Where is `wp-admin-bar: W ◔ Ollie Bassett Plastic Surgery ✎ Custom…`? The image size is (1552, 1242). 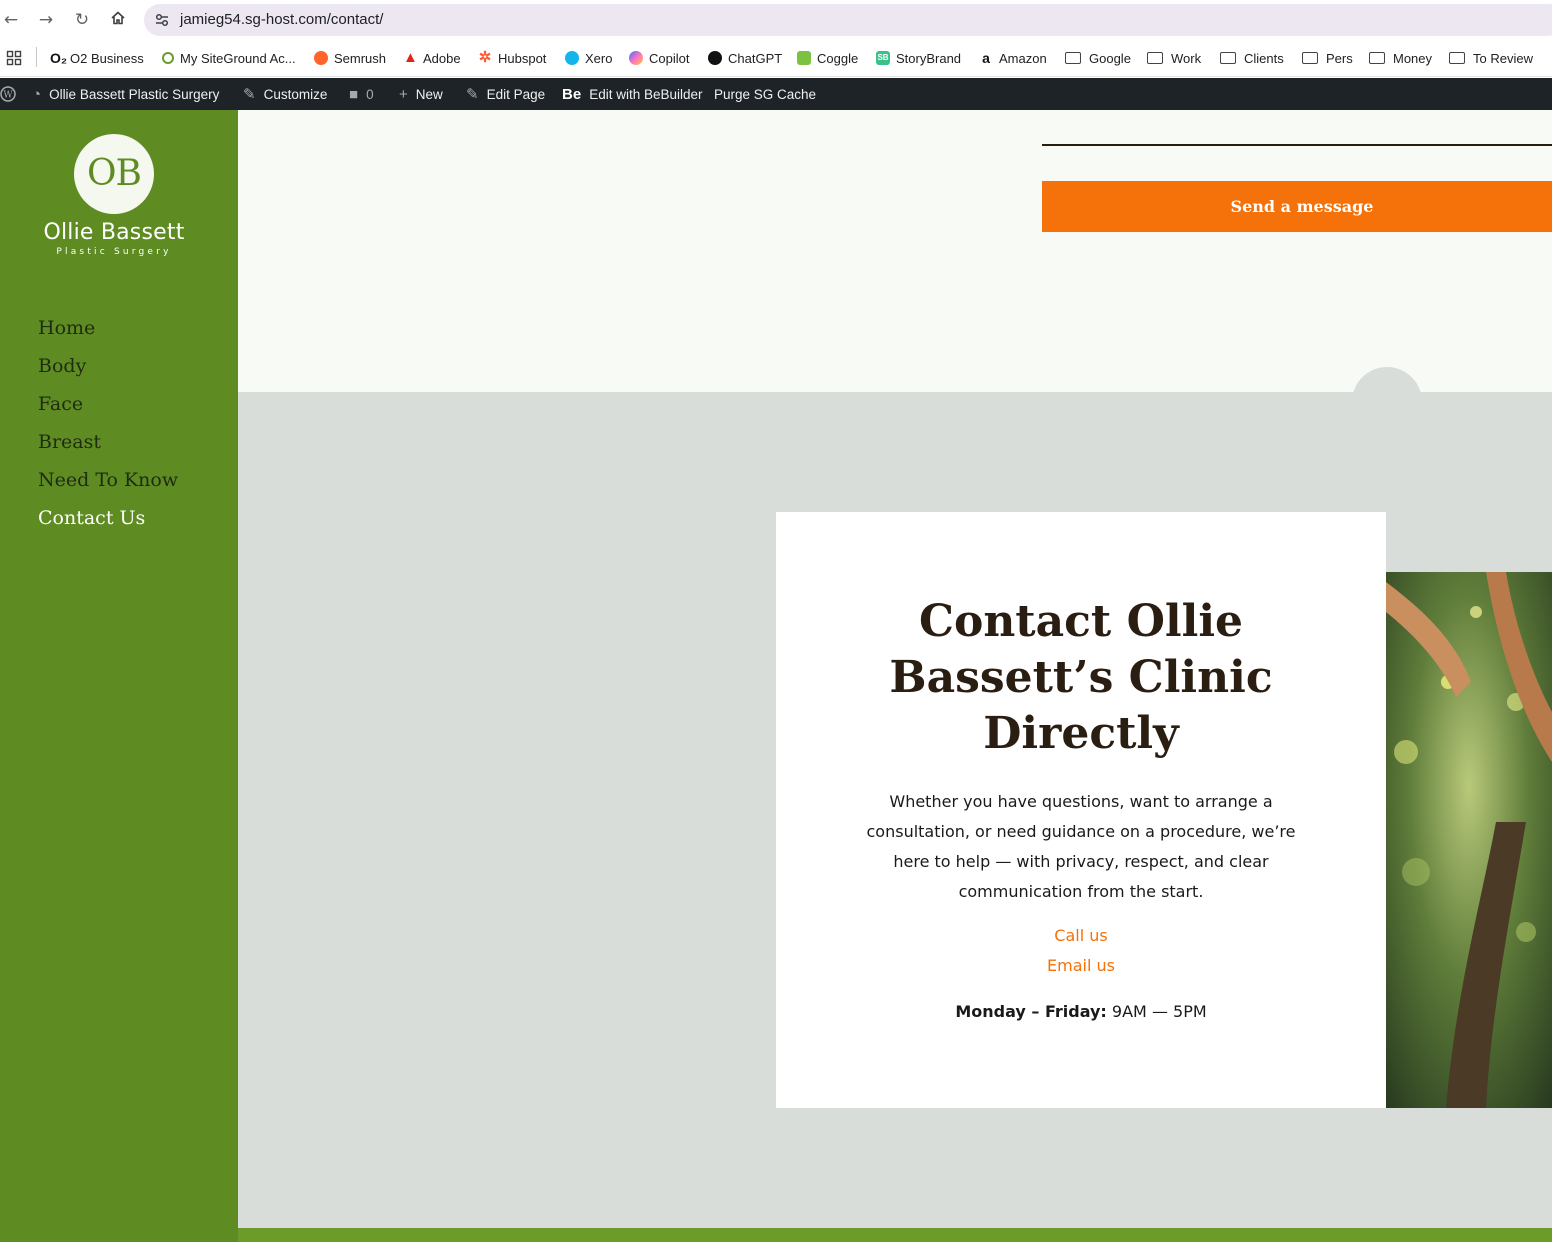 wp-admin-bar: W ◔ Ollie Bassett Plastic Surgery ✎ Custom… is located at coordinates (776, 94).